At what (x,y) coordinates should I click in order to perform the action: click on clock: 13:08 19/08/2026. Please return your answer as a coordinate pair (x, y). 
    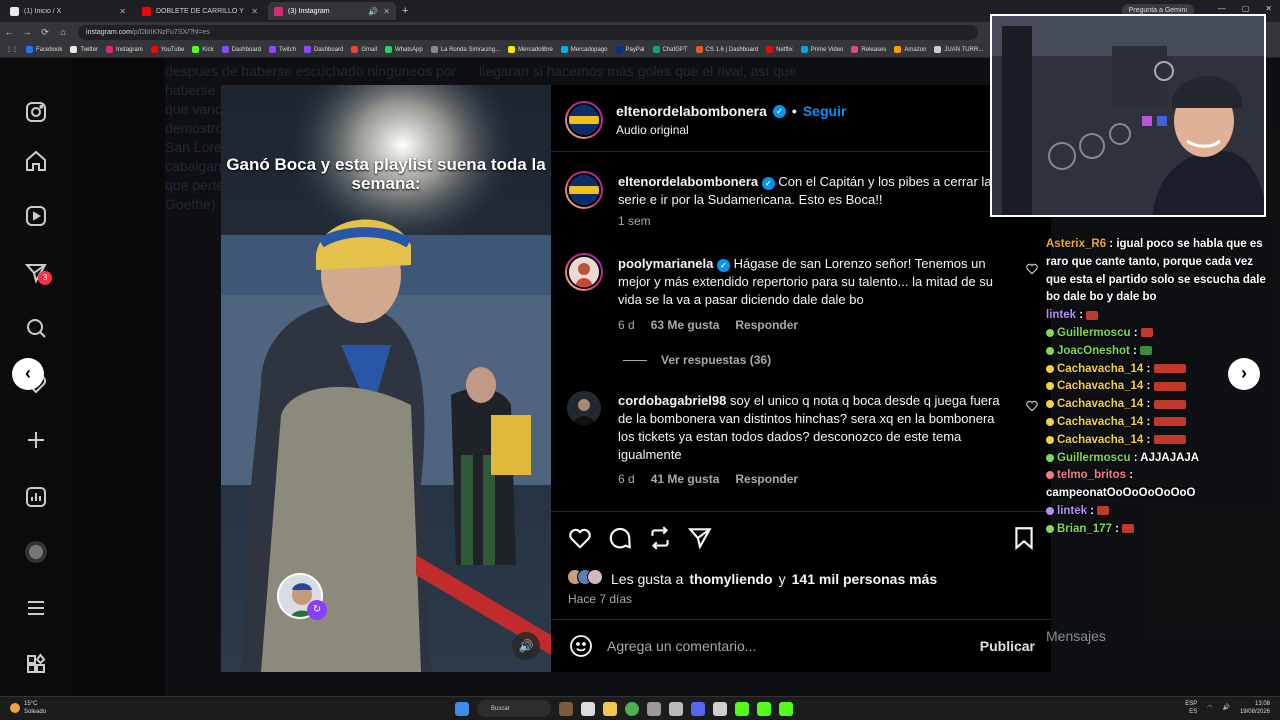
    Looking at the image, I should click on (1255, 708).